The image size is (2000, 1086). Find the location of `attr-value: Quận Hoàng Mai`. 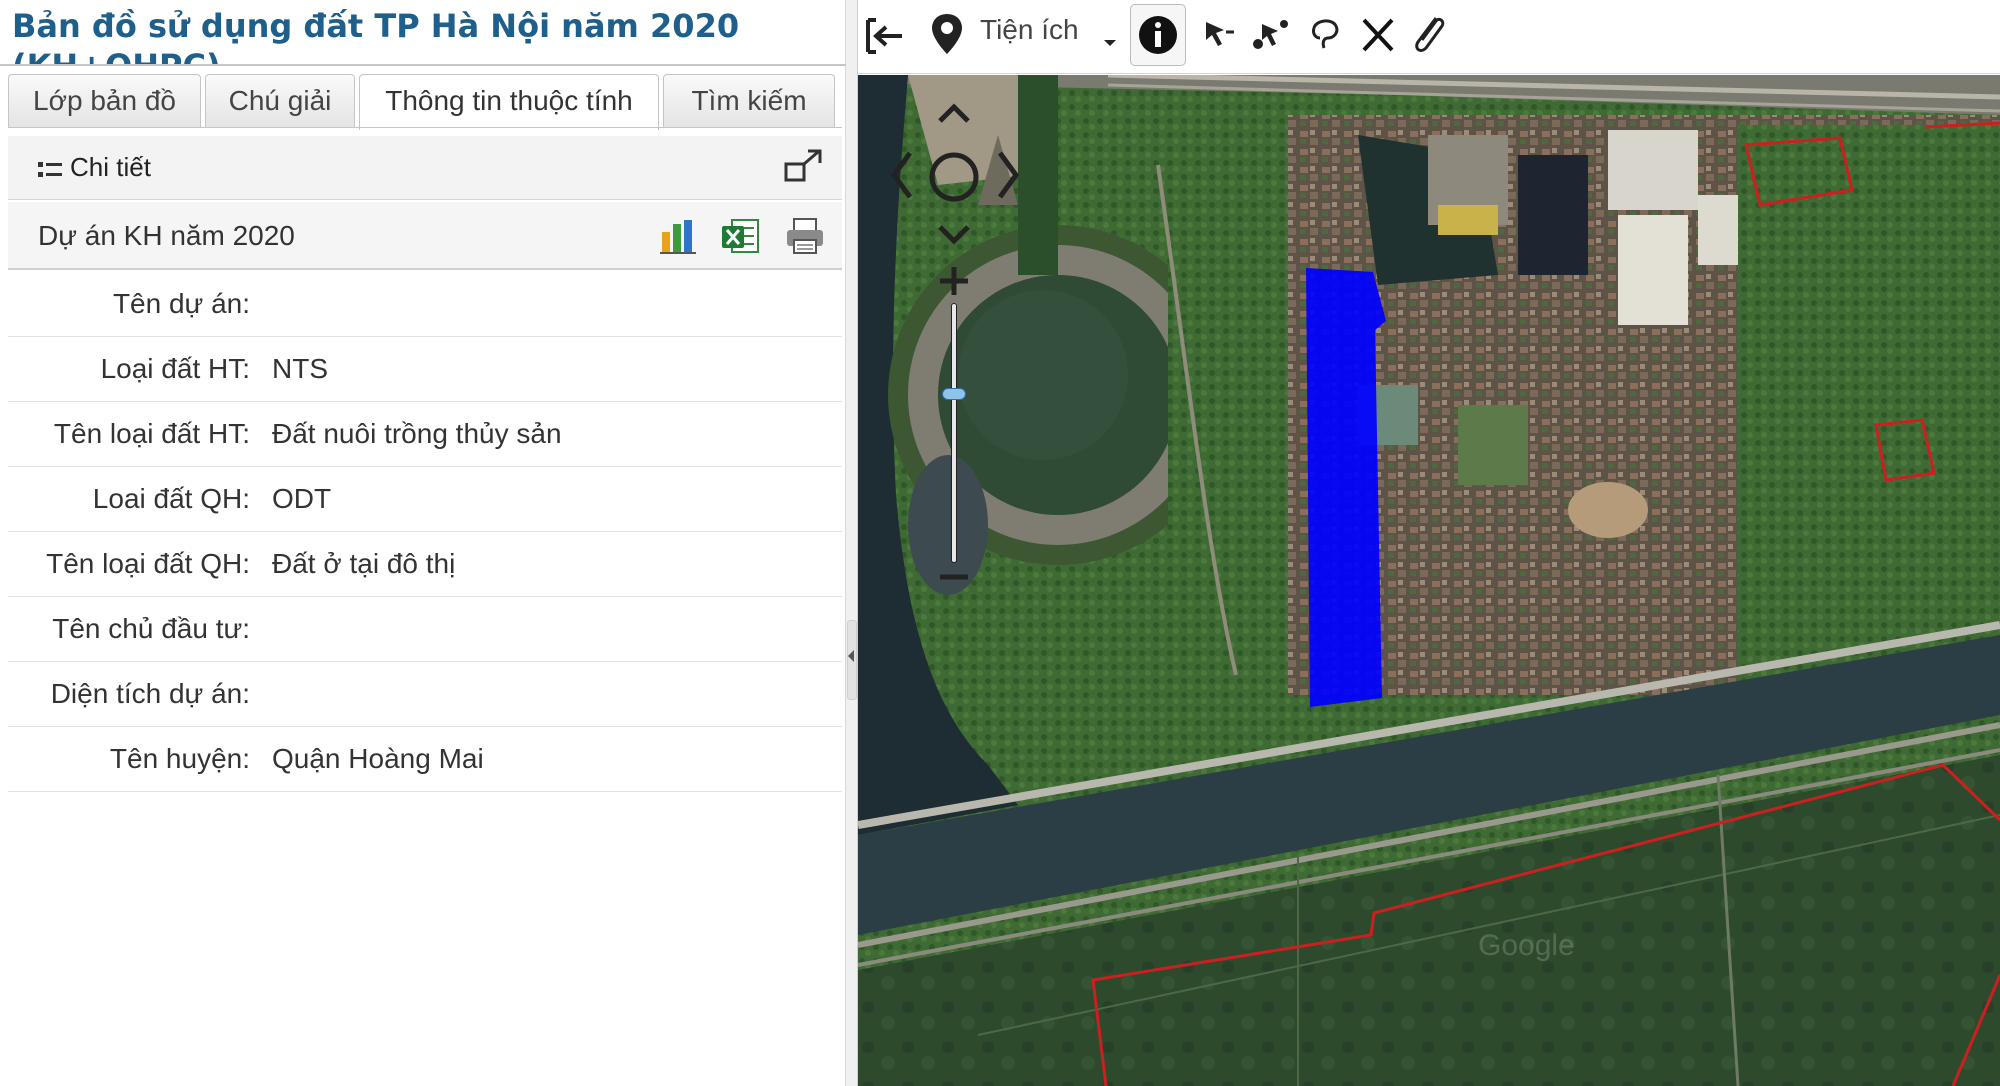

attr-value: Quận Hoàng Mai is located at coordinates (378, 758).